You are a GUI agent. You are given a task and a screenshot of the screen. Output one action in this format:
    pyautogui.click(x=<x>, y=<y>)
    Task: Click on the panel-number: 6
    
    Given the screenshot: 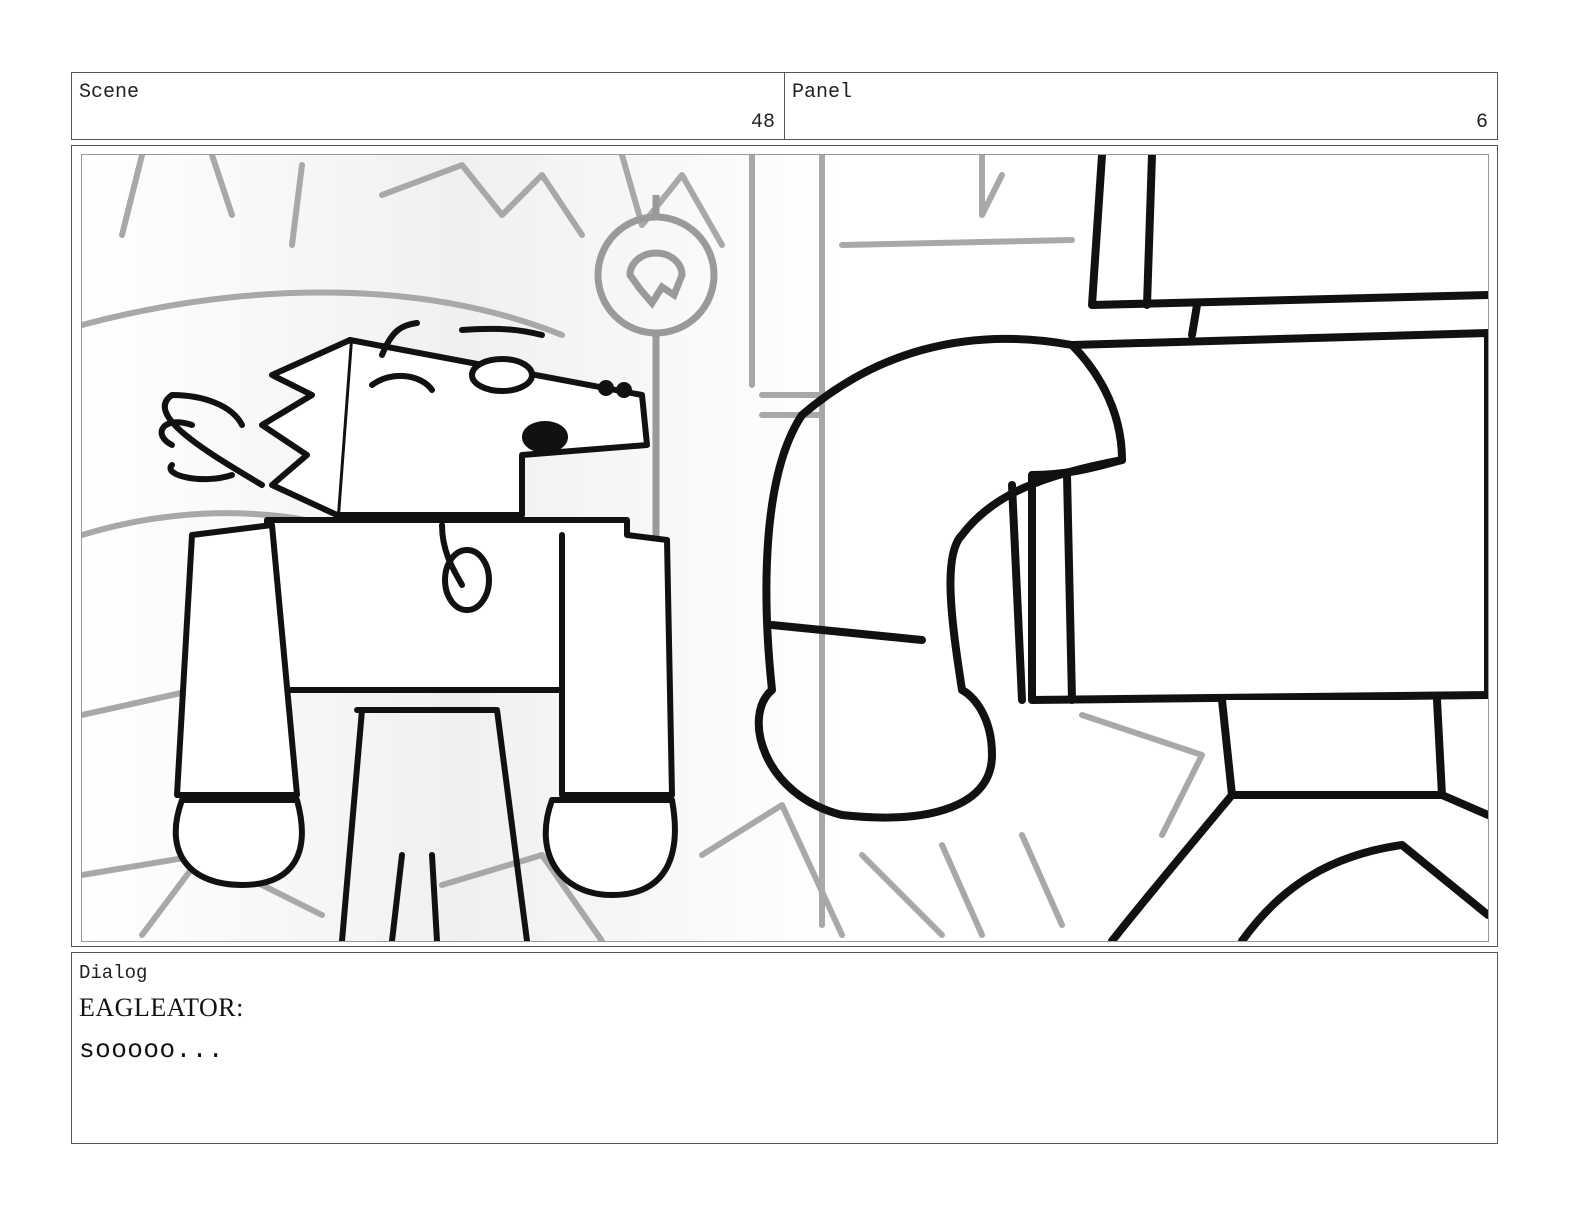 What is the action you would take?
    pyautogui.click(x=1481, y=122)
    